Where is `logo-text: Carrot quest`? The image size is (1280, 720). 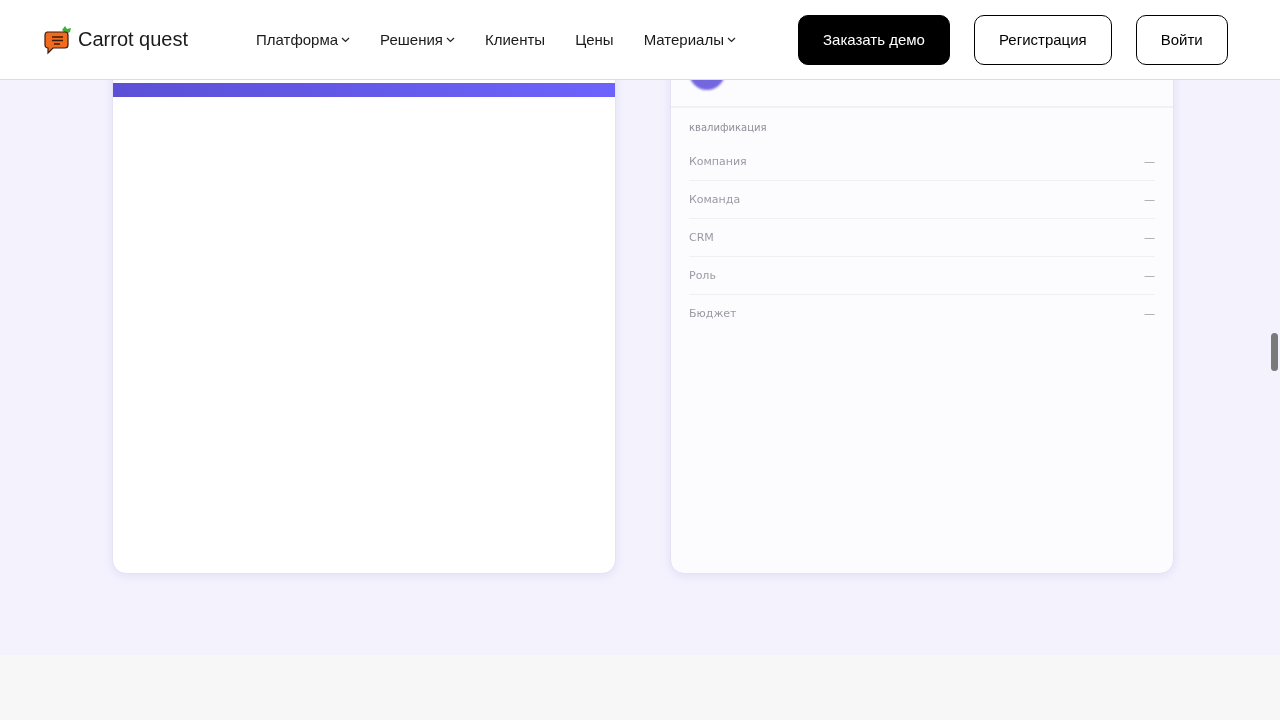
logo-text: Carrot quest is located at coordinates (133, 39).